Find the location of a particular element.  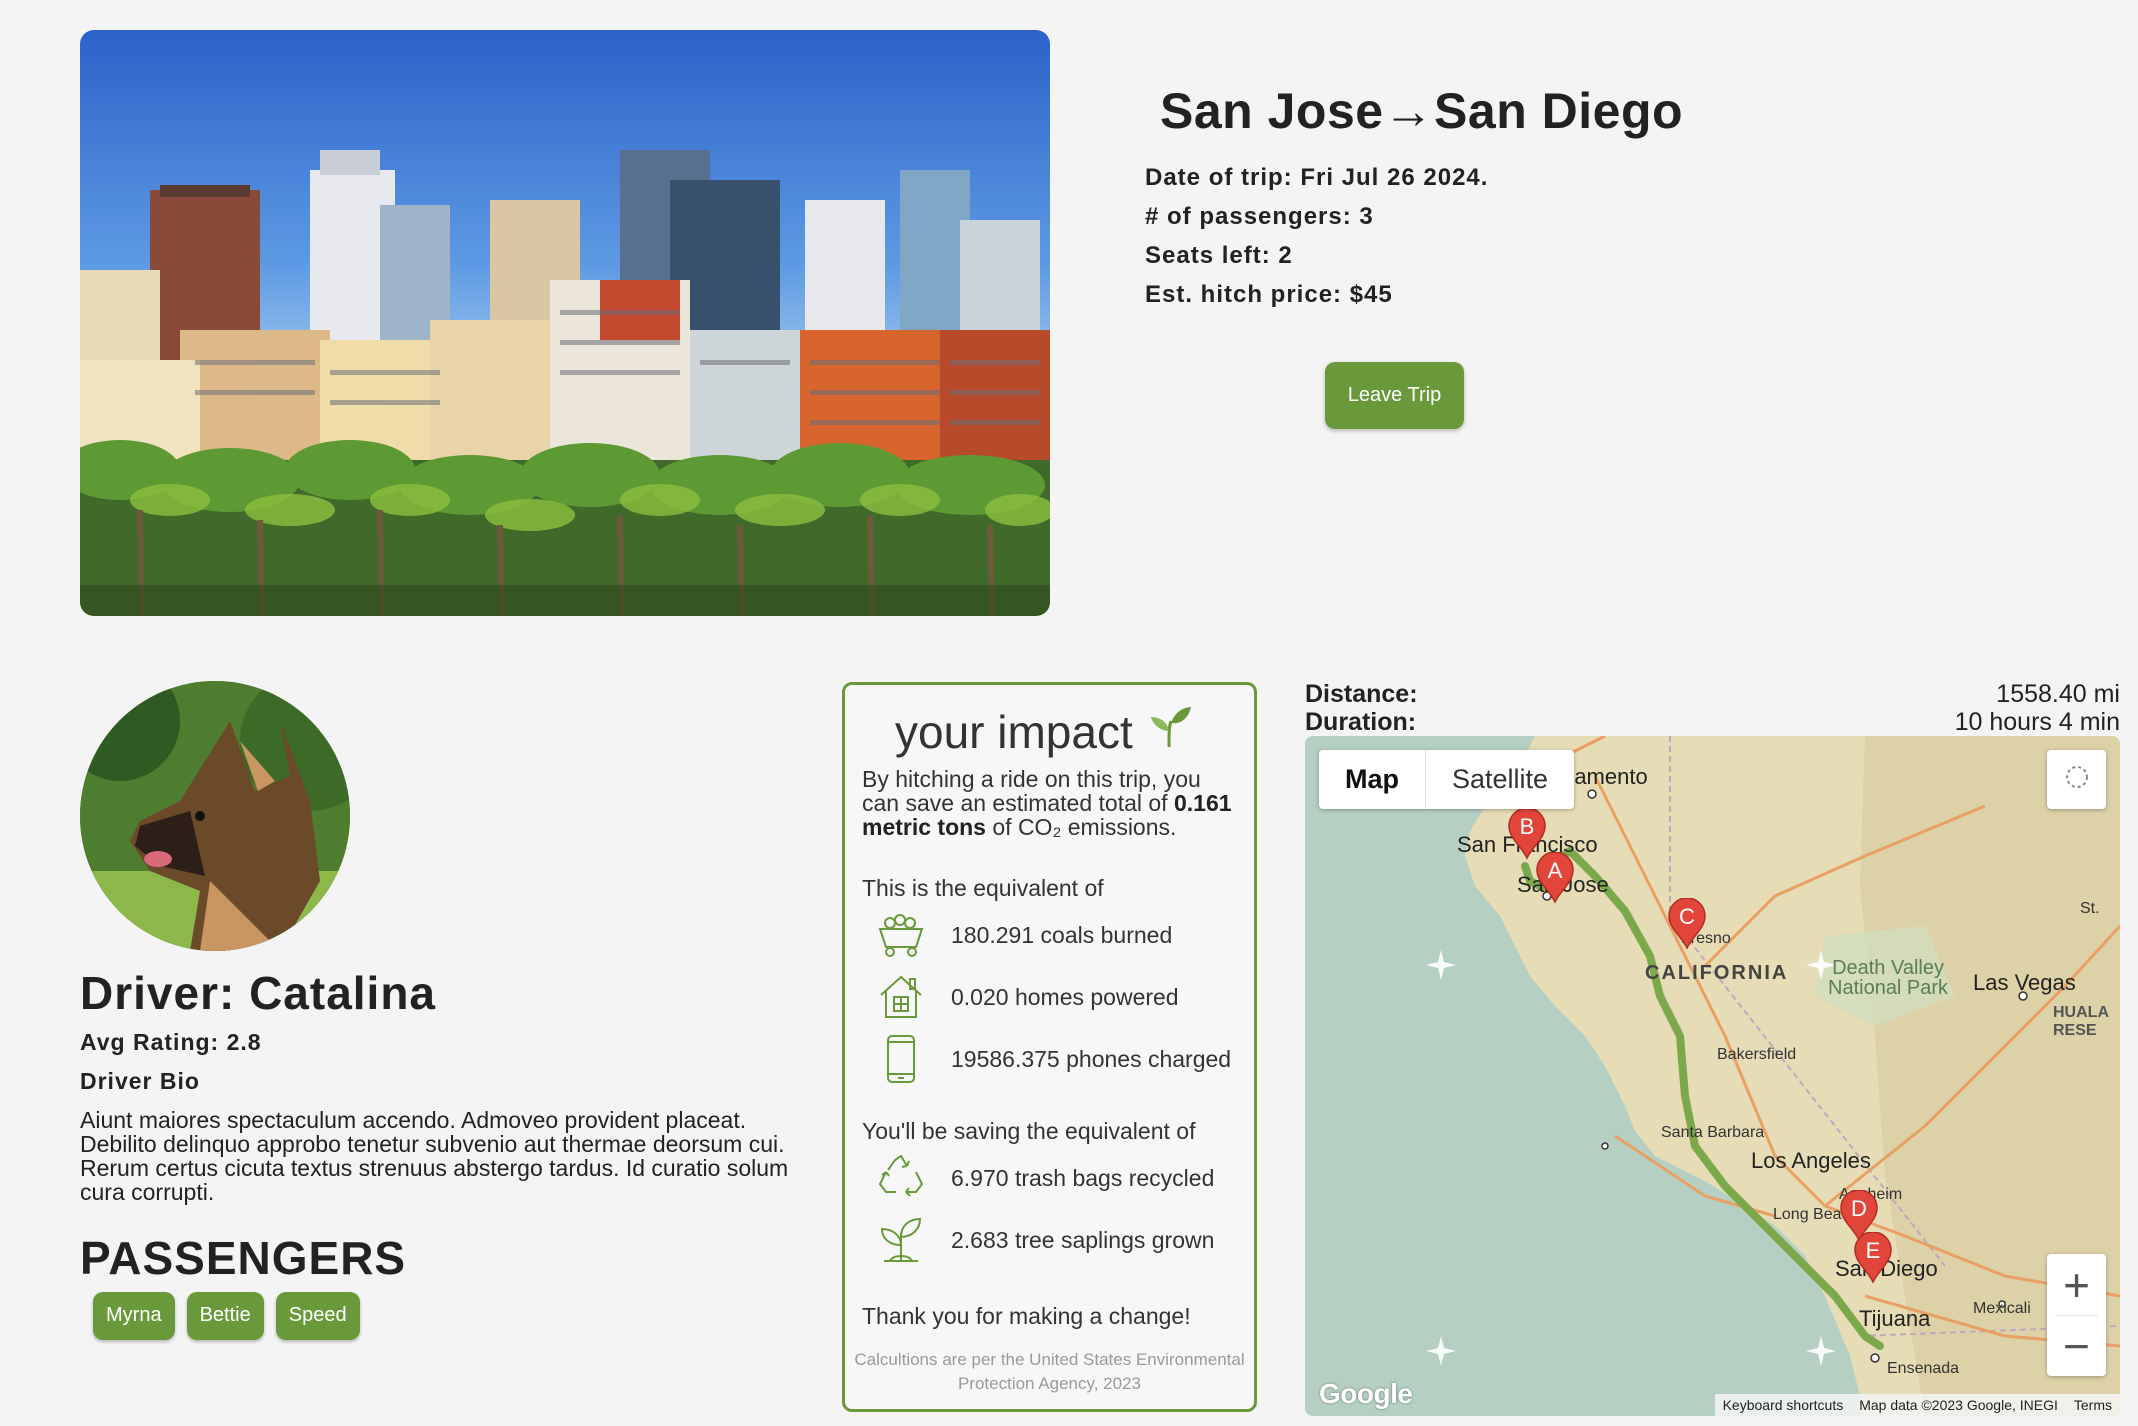

route-marker-a: A is located at coordinates (1555, 877).